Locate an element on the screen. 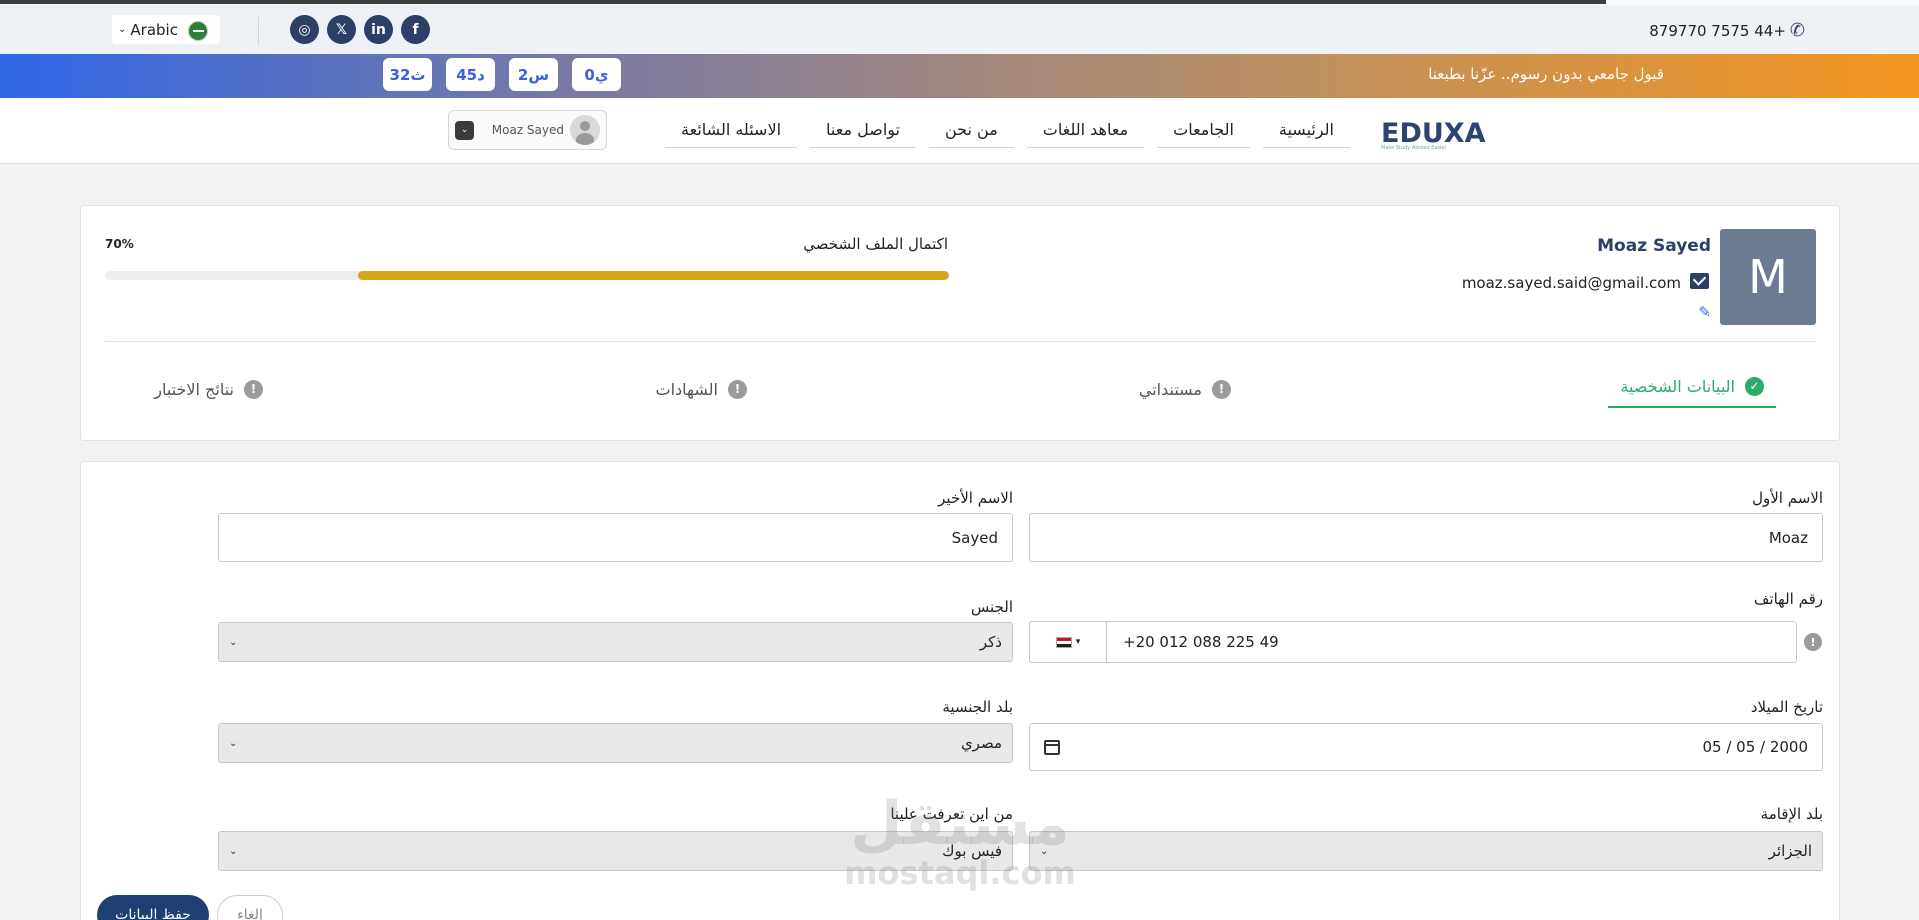 This screenshot has width=1919, height=920. contact-phone: 879770 7575 44+ ✆ is located at coordinates (1727, 30).